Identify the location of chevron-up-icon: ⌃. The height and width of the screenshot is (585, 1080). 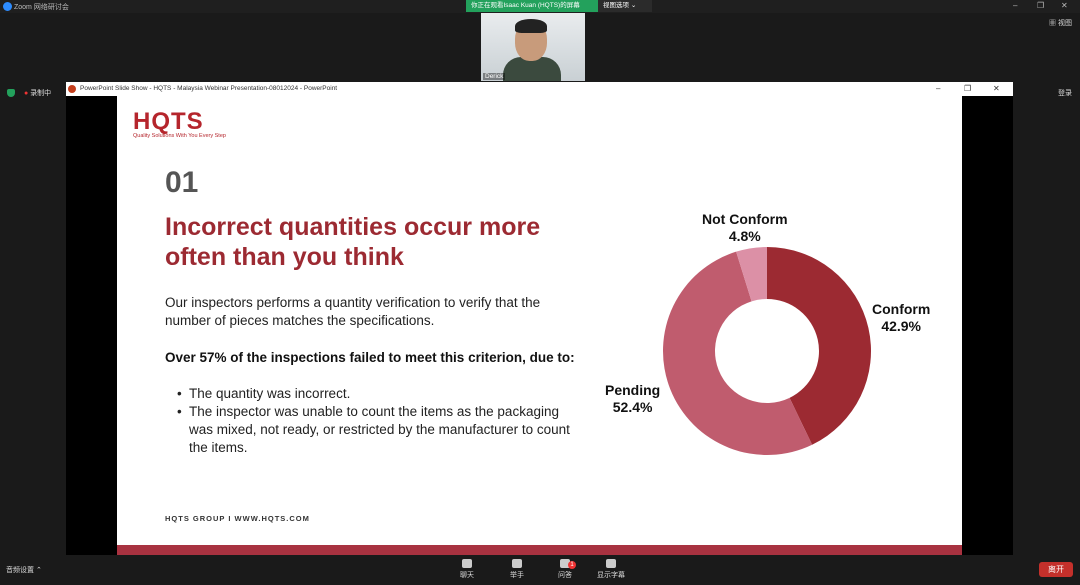
(38, 570).